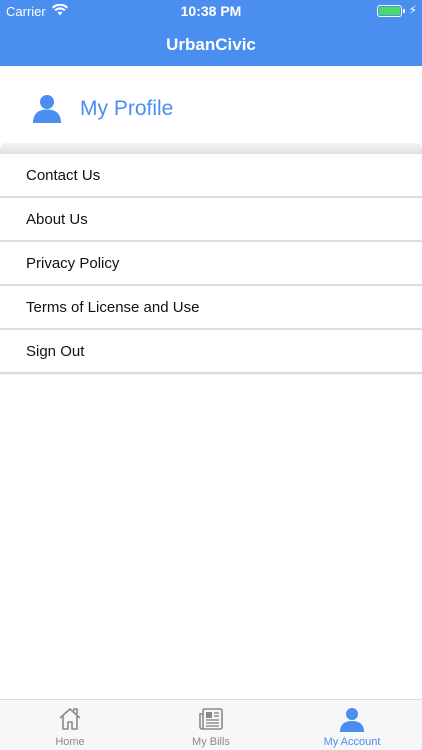 This screenshot has height=750, width=422. I want to click on menu-item-contact-us: Contact Us, so click(211, 176).